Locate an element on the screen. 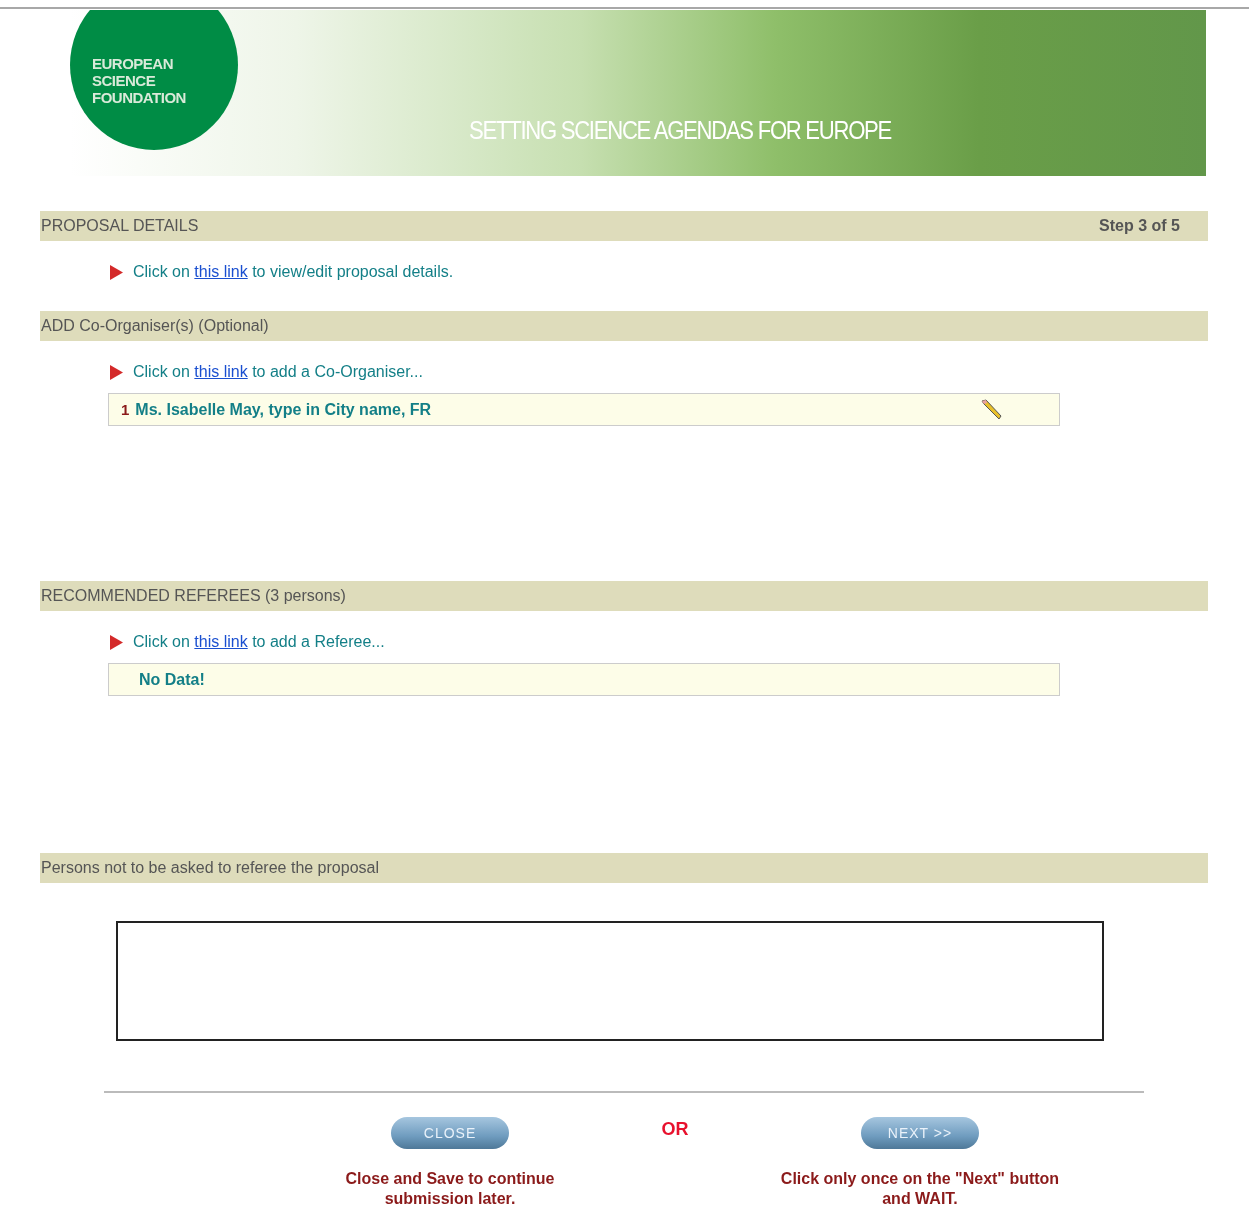 This screenshot has height=1216, width=1249. instruction-text: Click on this link to view/edit proposal details. is located at coordinates (293, 272).